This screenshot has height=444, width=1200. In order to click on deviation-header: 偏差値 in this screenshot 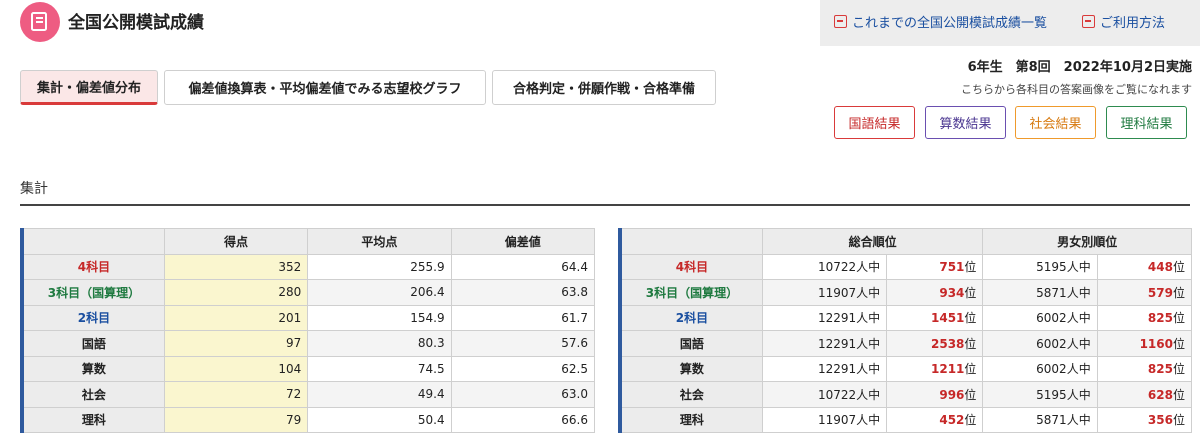, I will do `click(523, 241)`.